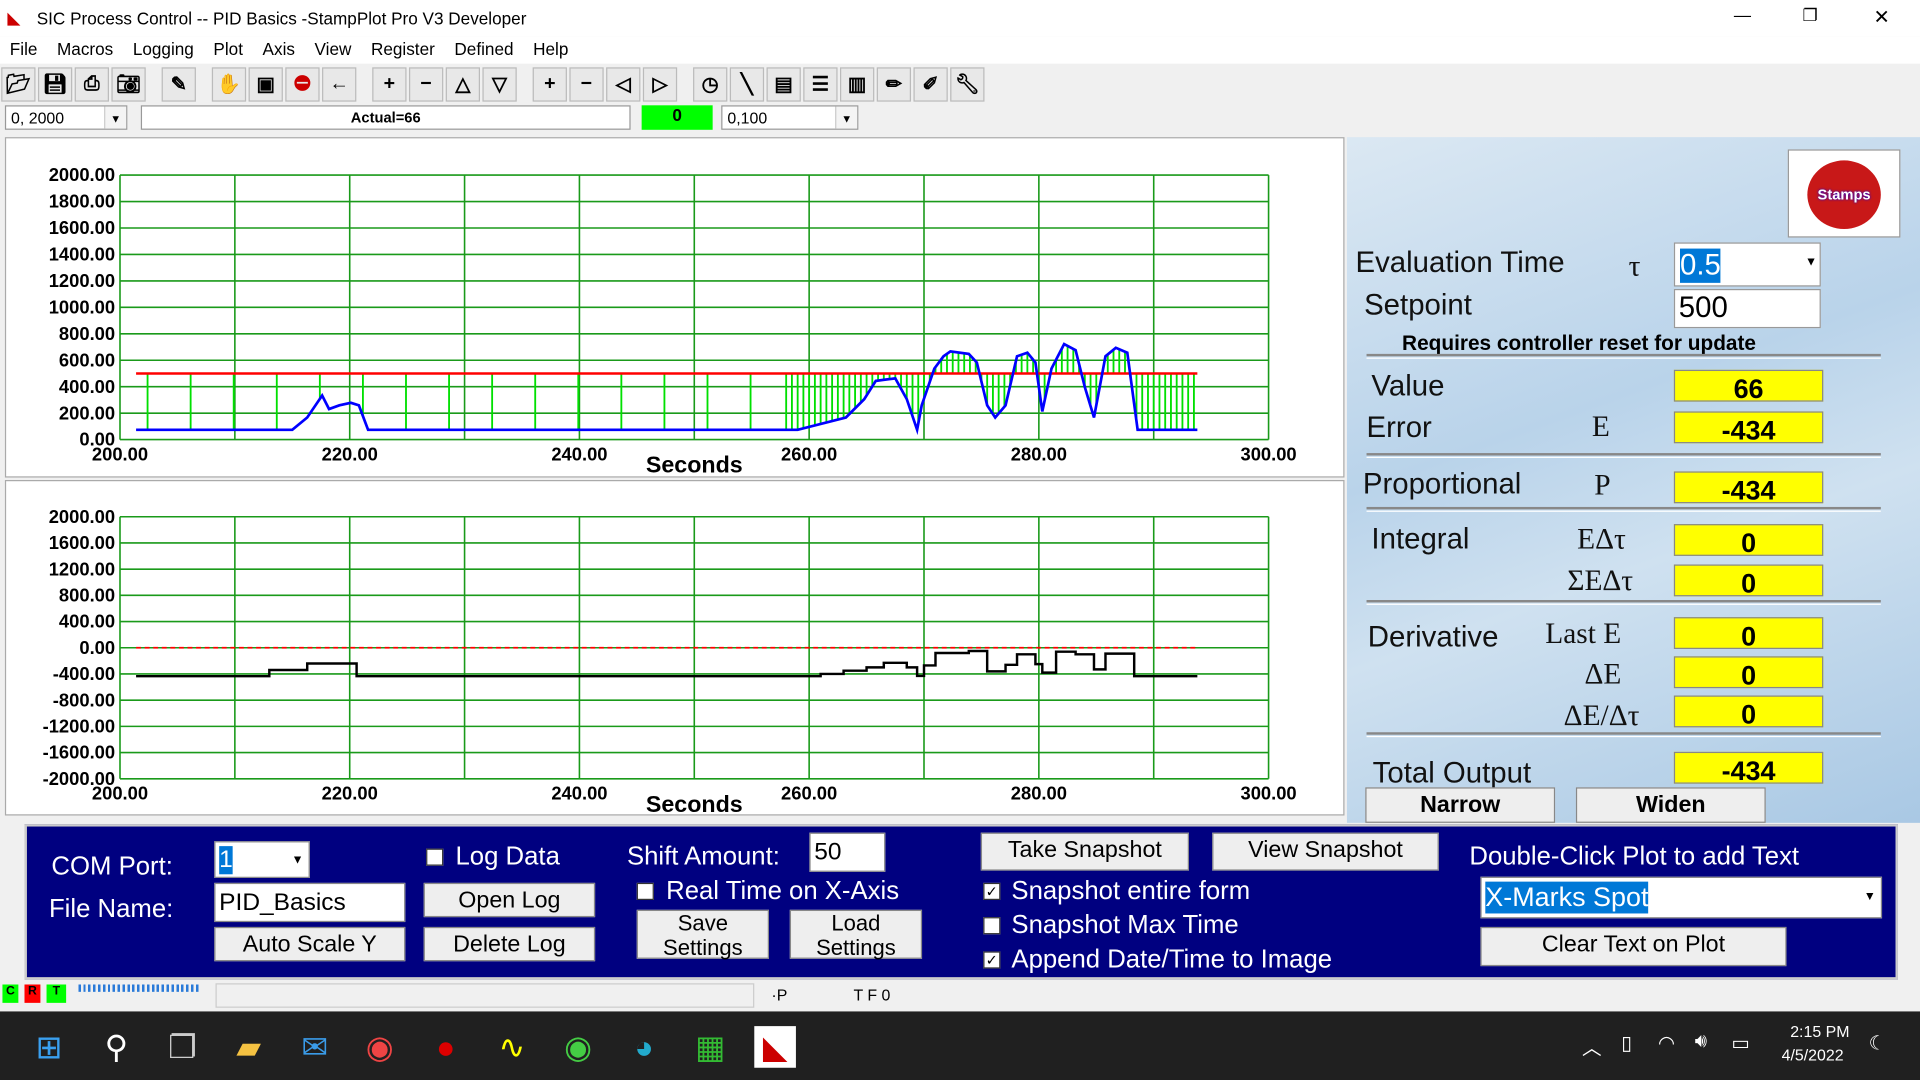 This screenshot has height=1080, width=1920. Describe the element at coordinates (856, 934) in the screenshot. I see `load-settings-button: Load Settings` at that location.